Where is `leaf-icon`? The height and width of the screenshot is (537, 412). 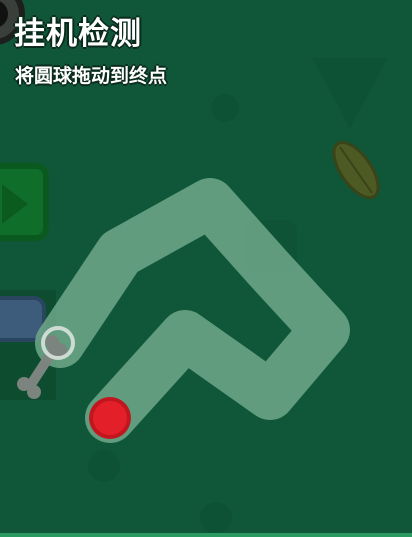
leaf-icon is located at coordinates (356, 170).